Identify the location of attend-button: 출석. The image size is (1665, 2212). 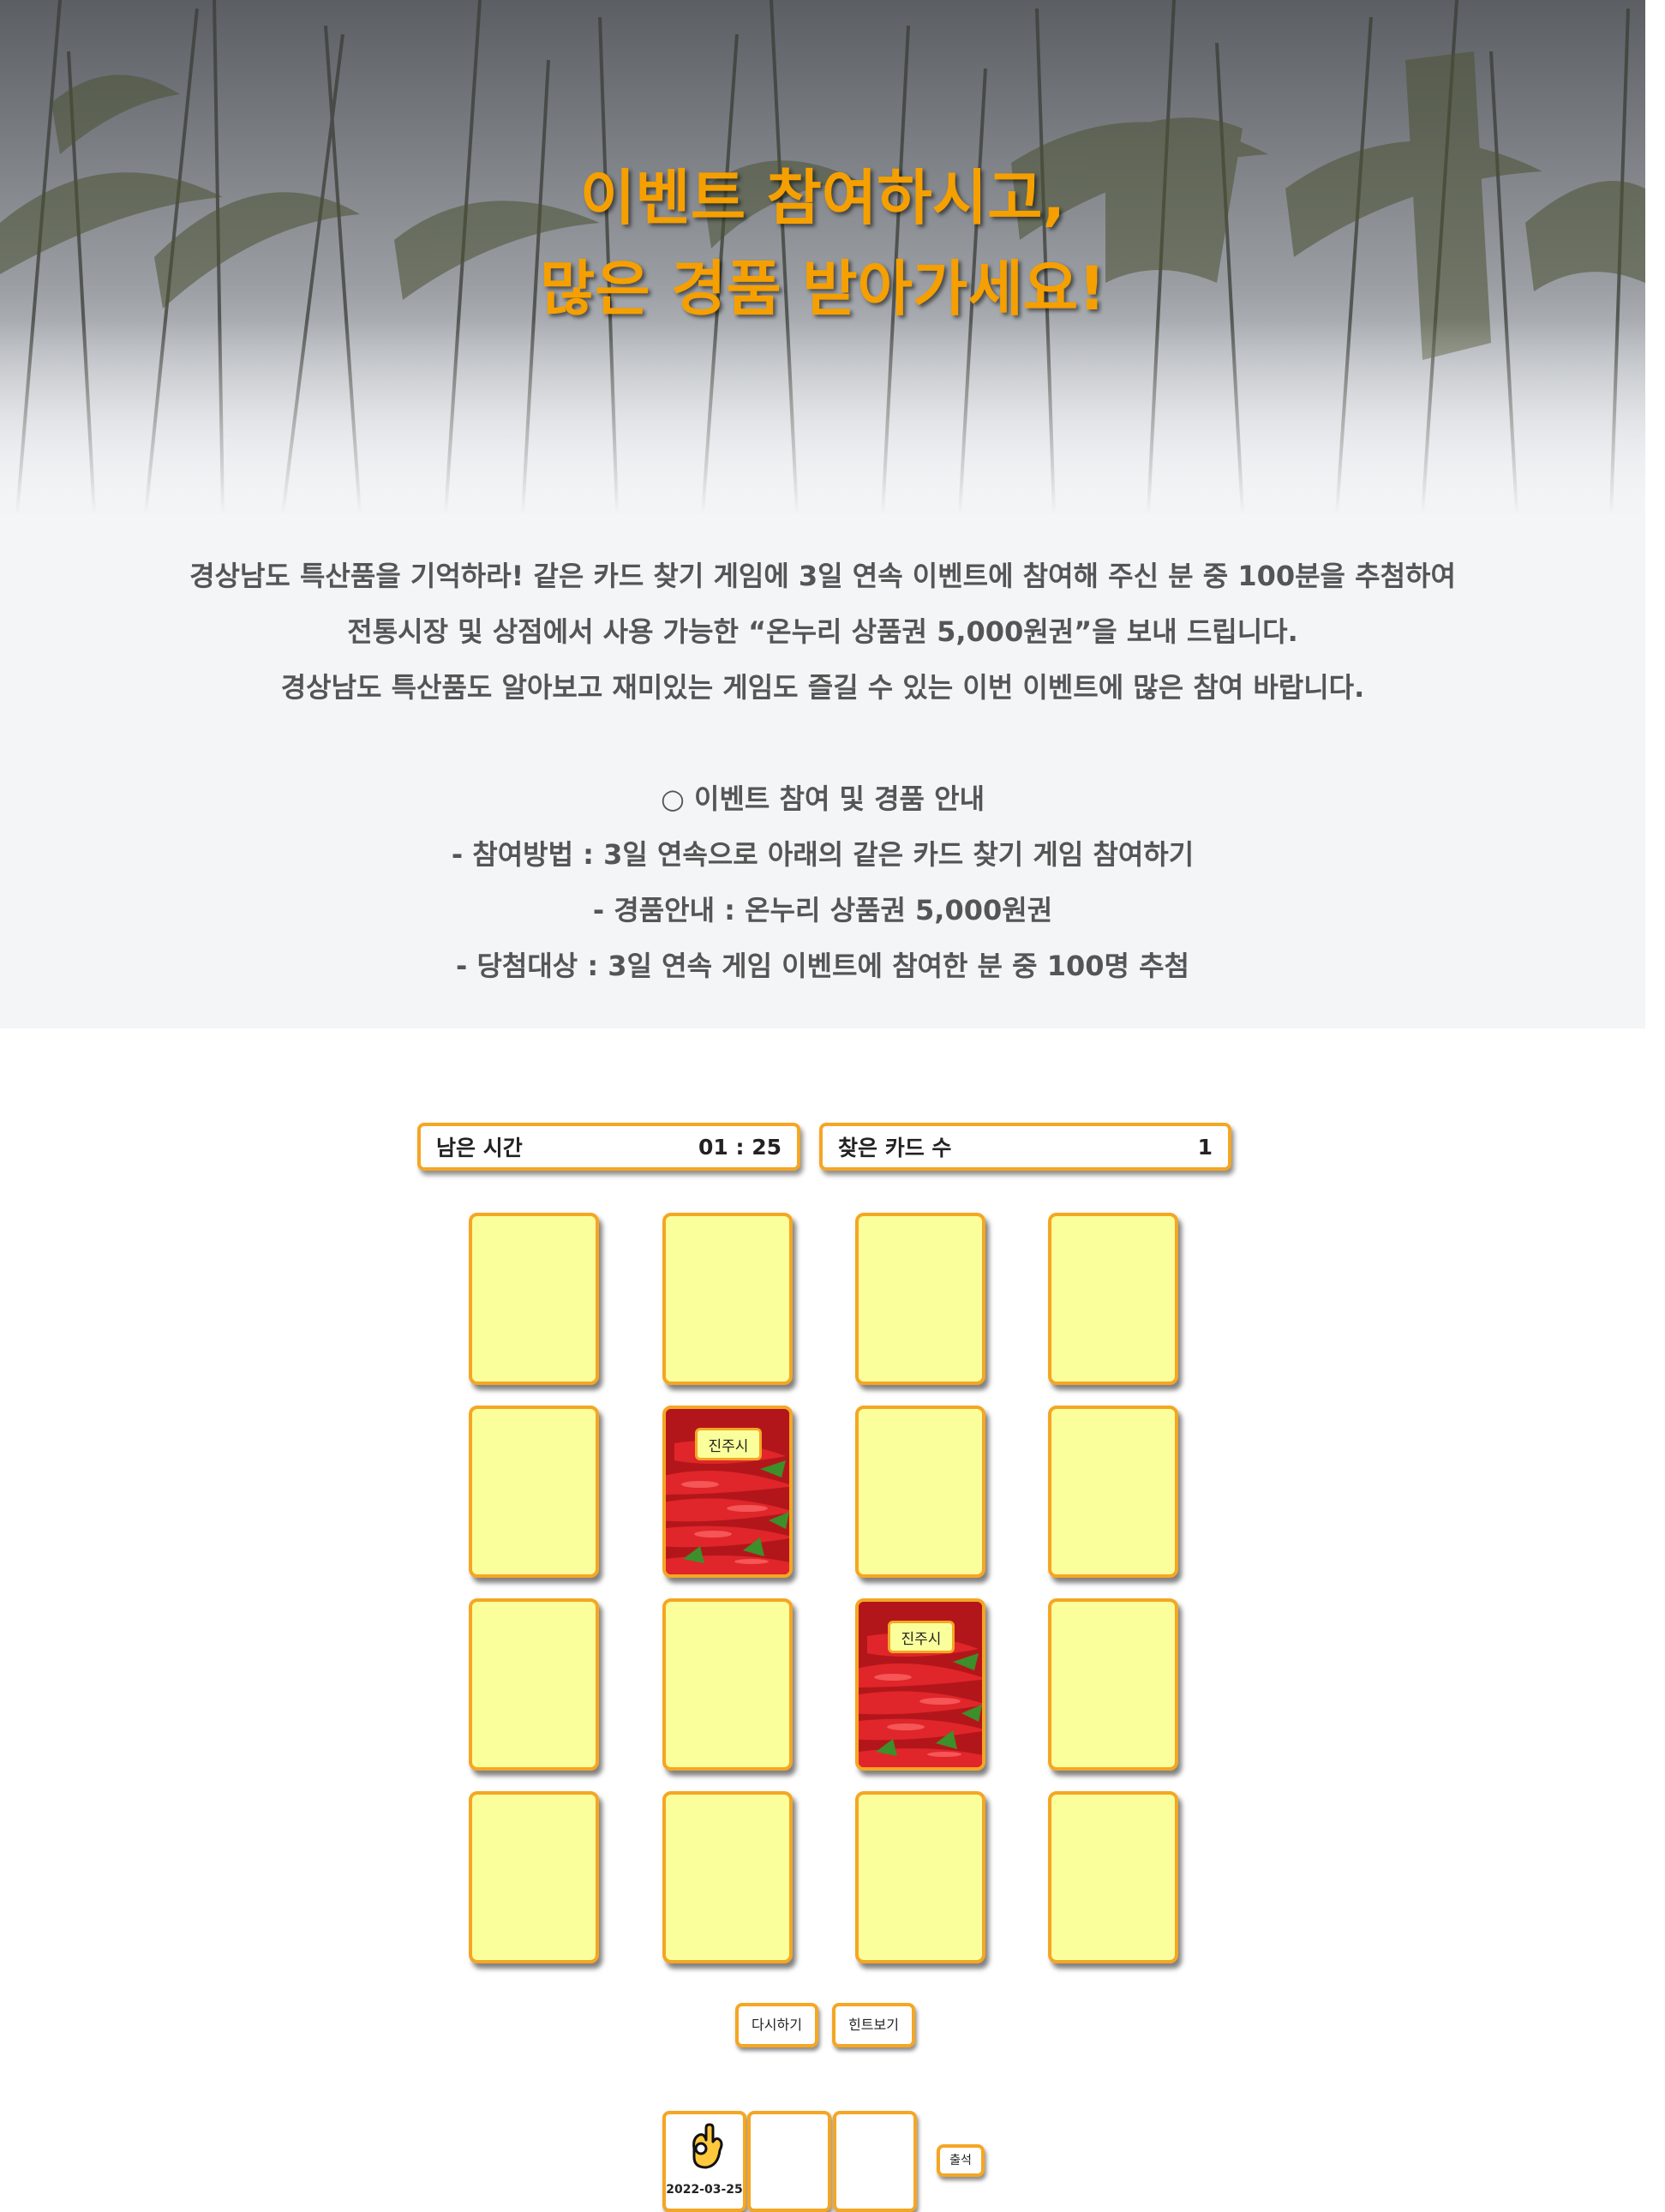
(961, 2161).